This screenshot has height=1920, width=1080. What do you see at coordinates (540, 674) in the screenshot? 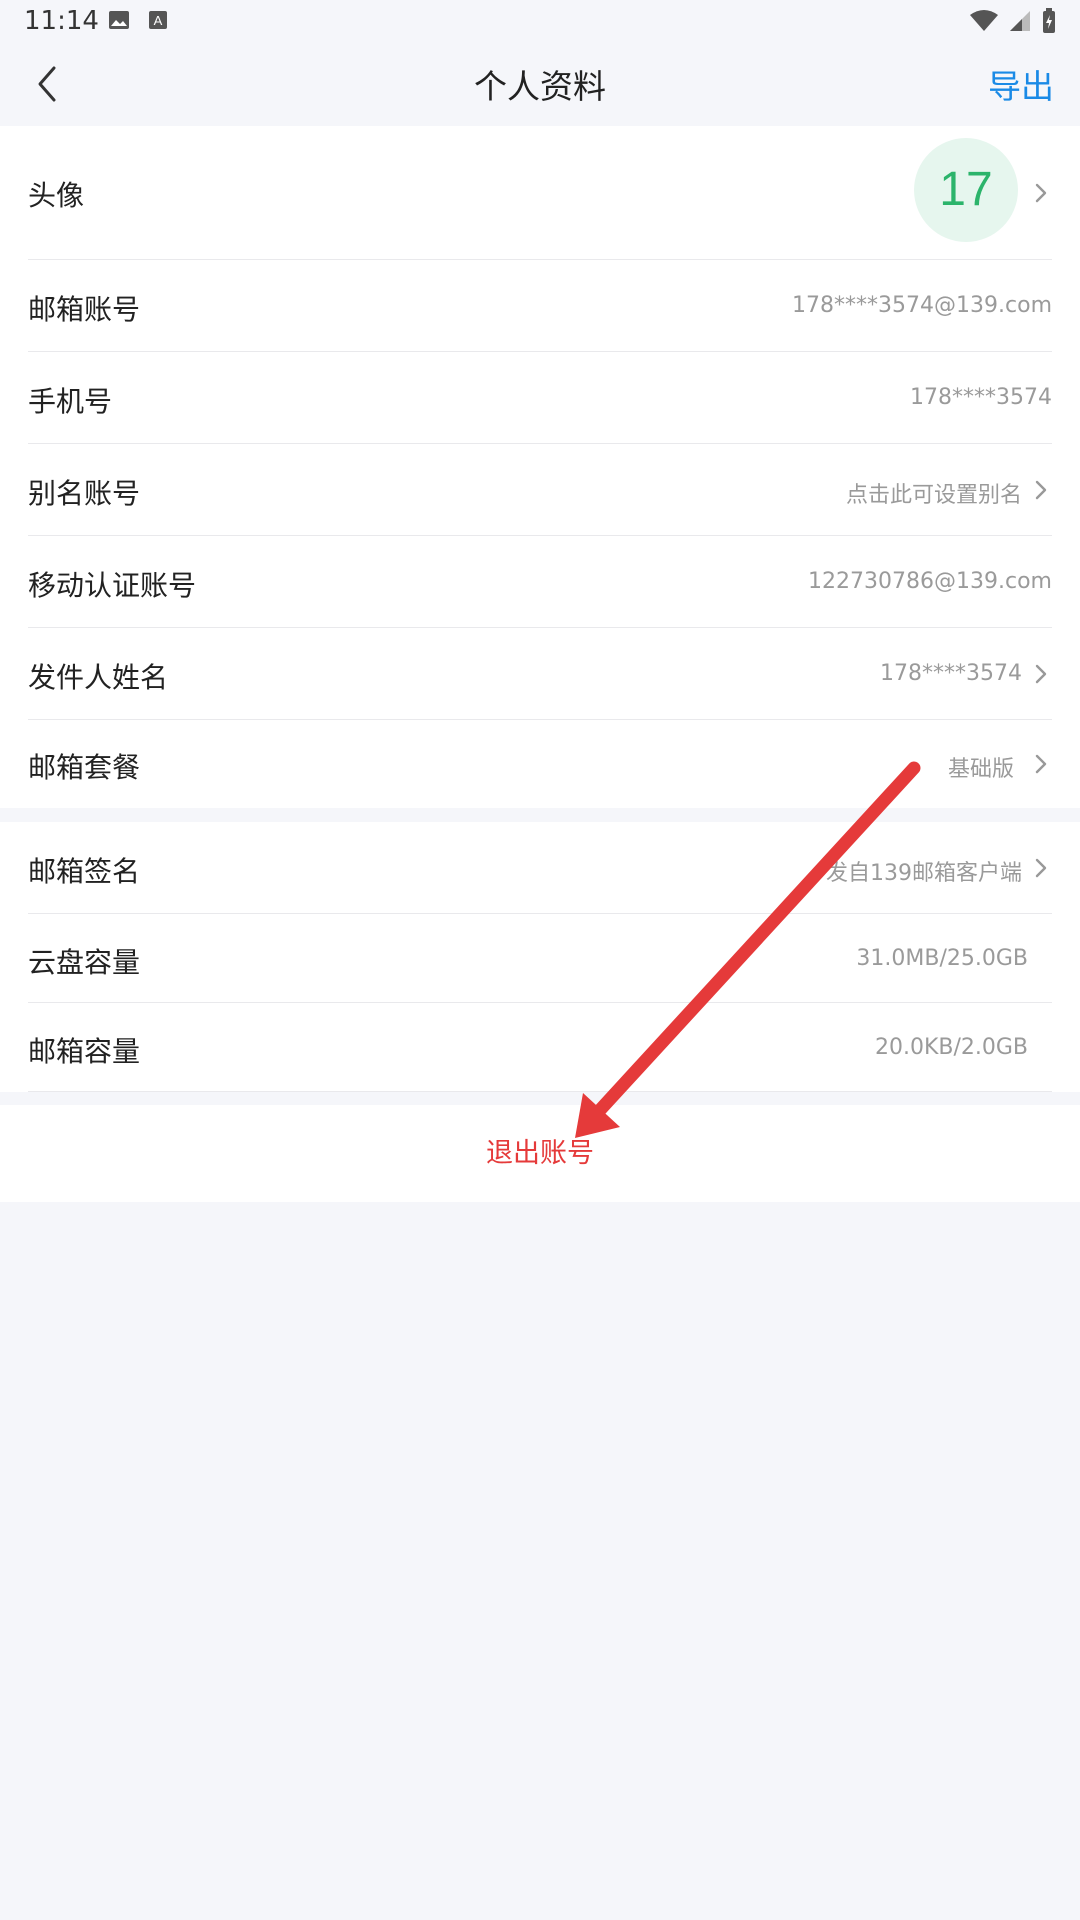
I see `row-sender-name: 发件人姓名 178****3574` at bounding box center [540, 674].